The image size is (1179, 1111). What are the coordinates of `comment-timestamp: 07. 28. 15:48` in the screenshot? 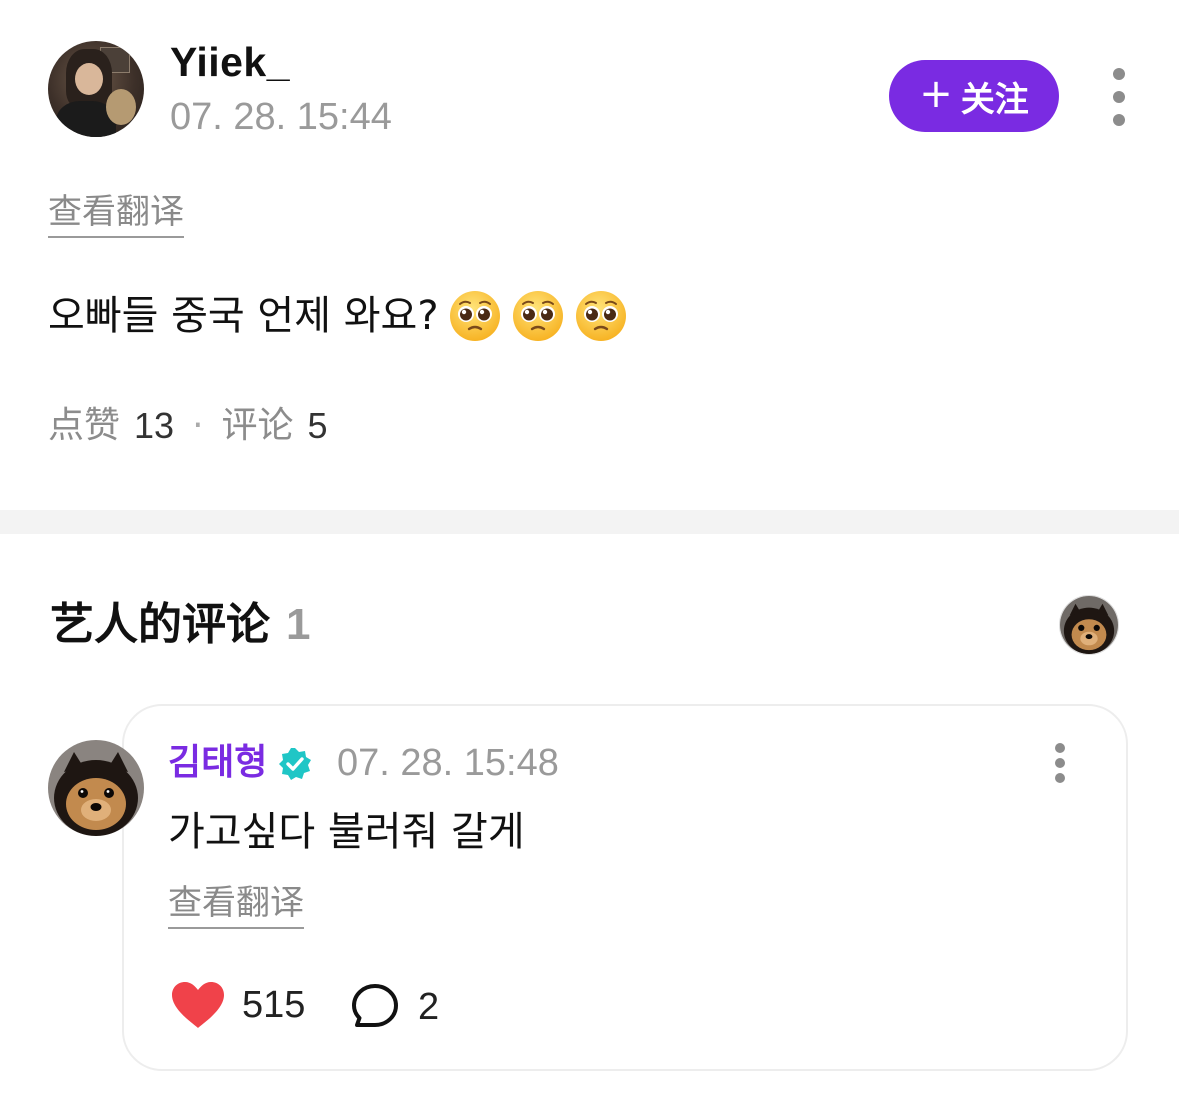 It's located at (448, 763).